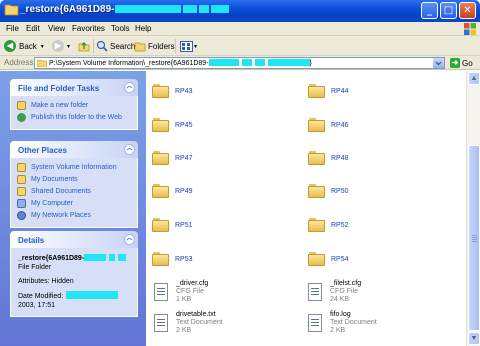 The width and height of the screenshot is (480, 346). I want to click on views-icon, so click(186, 46).